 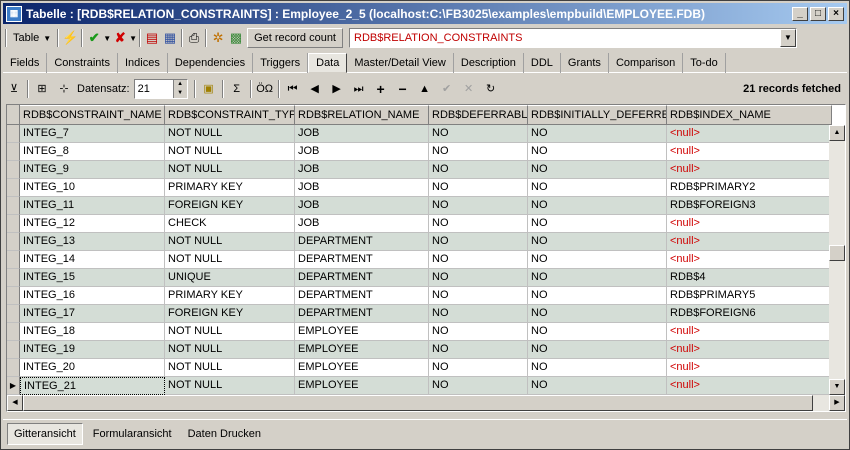 What do you see at coordinates (489, 63) in the screenshot?
I see `tab-description: Description` at bounding box center [489, 63].